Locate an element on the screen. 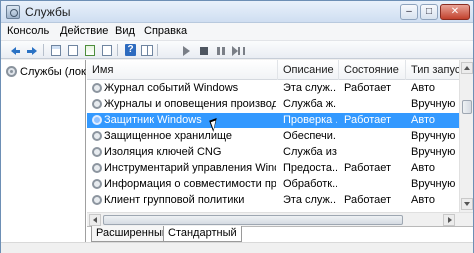 The width and height of the screenshot is (474, 253). console-tree-icon is located at coordinates (55, 50).